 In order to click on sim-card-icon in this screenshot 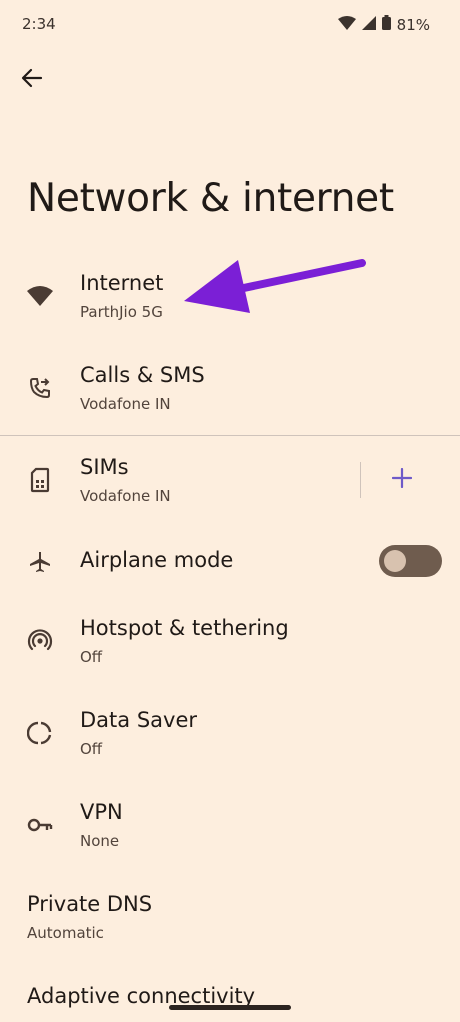, I will do `click(40, 480)`.